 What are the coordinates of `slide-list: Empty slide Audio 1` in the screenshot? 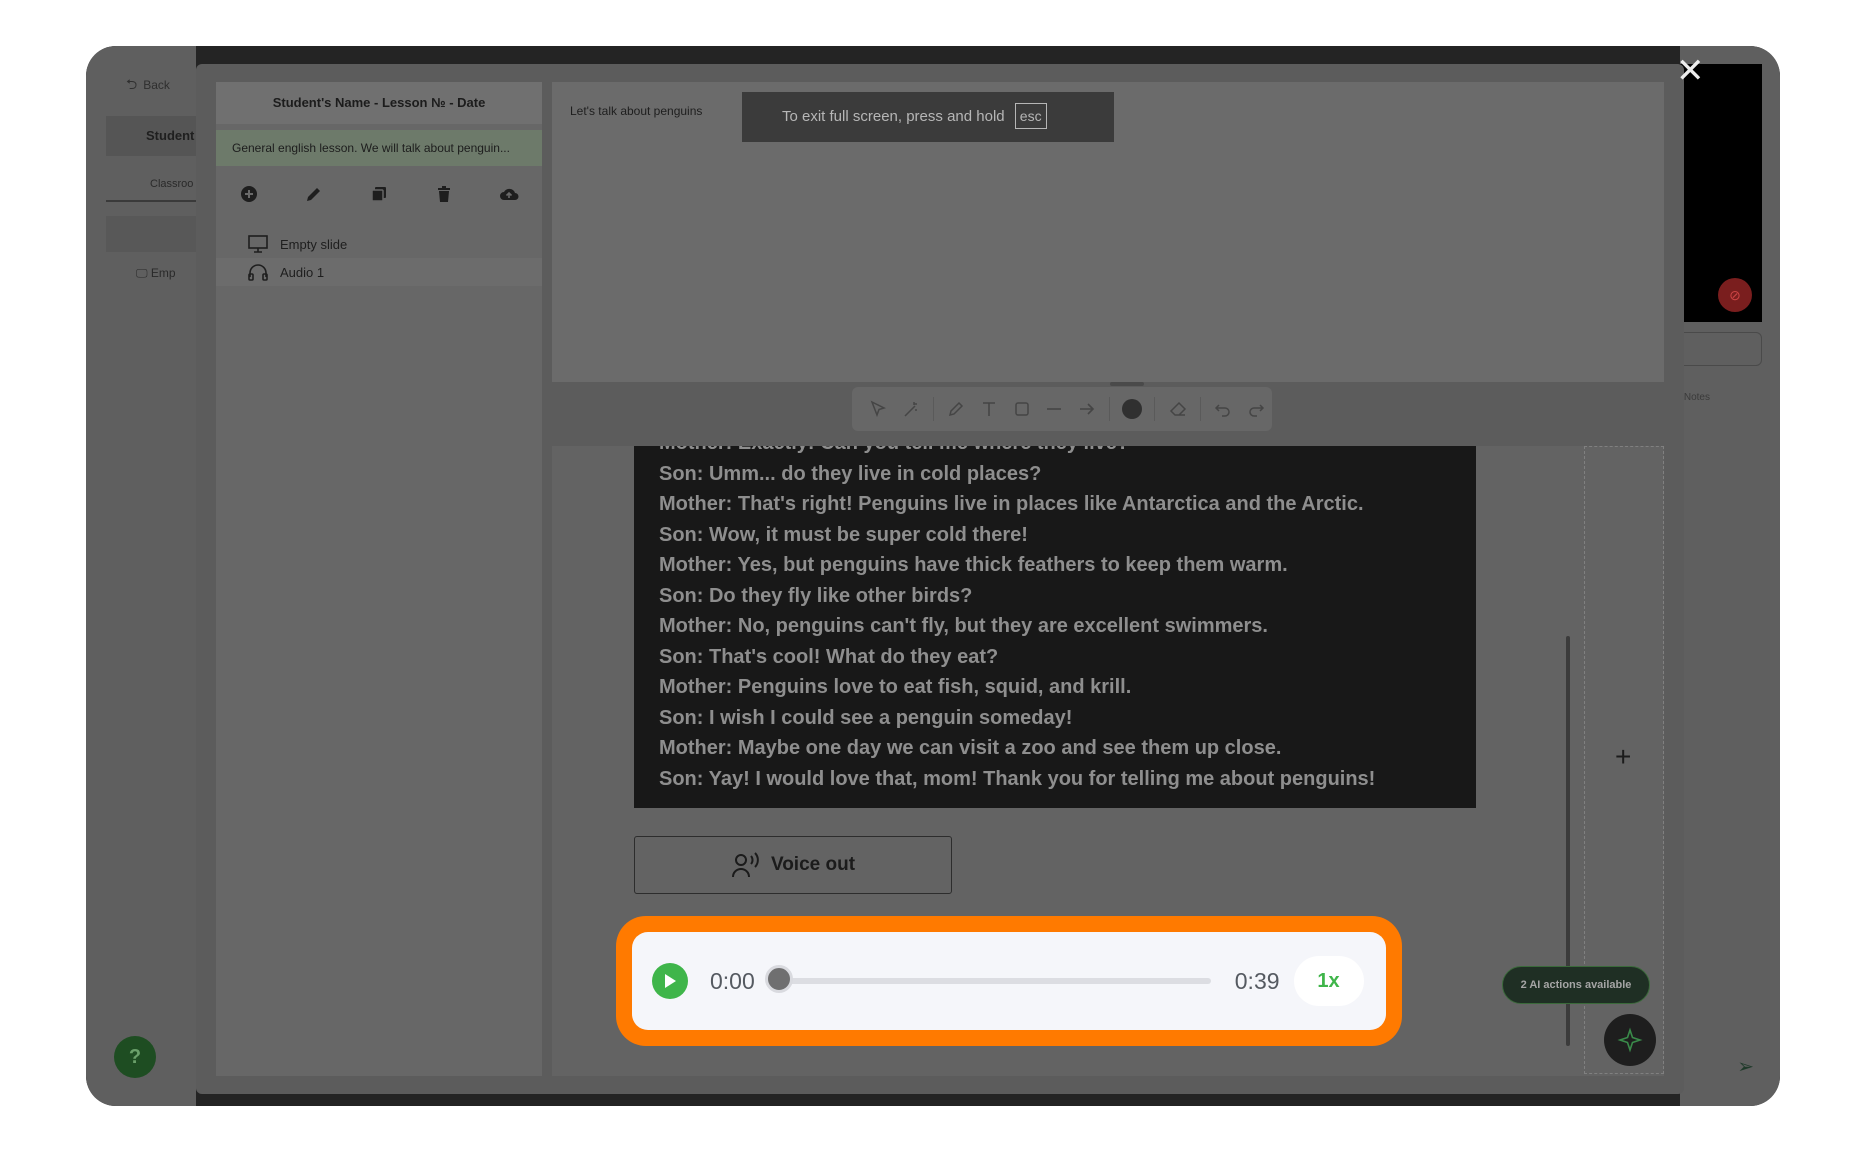 It's located at (379, 258).